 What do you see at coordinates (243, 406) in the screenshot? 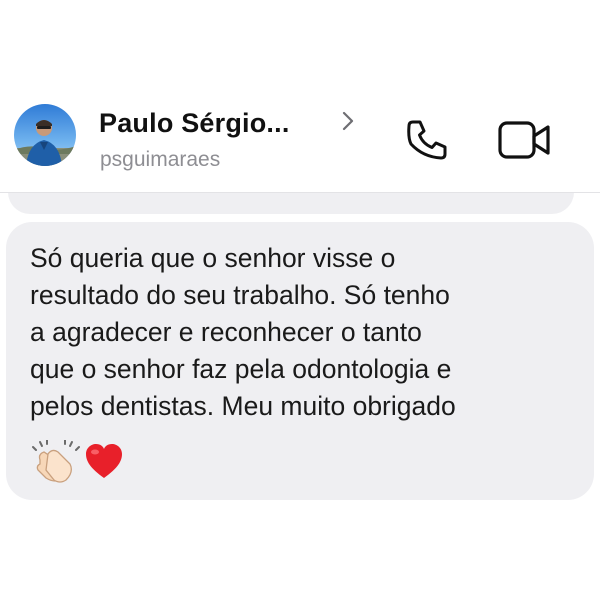
I see `message-line: pelos dentistas. Meu muito obrigado` at bounding box center [243, 406].